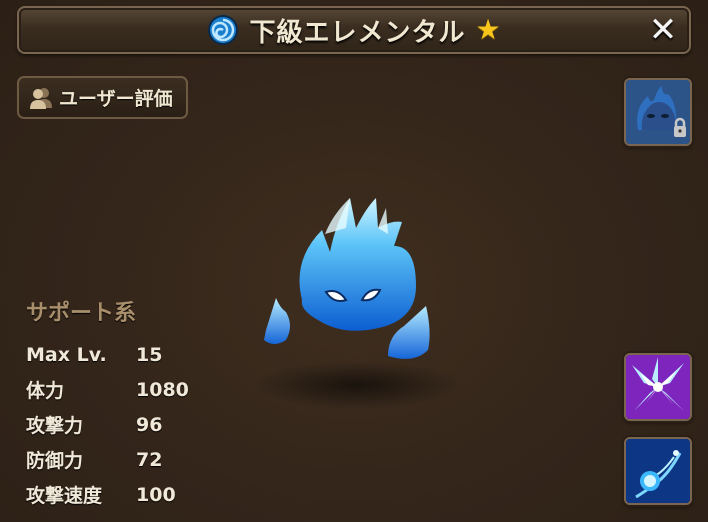 This screenshot has width=708, height=522. I want to click on people-icon, so click(41, 98).